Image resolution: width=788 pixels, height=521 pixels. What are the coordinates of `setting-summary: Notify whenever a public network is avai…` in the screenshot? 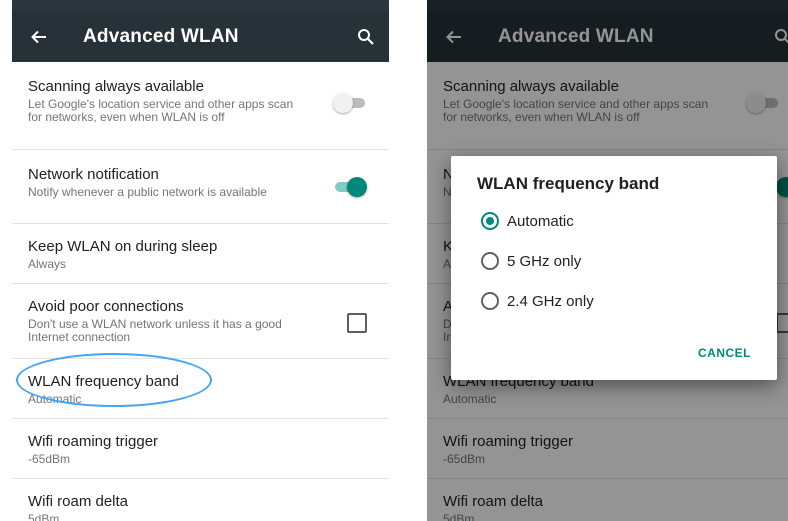 It's located at (147, 192).